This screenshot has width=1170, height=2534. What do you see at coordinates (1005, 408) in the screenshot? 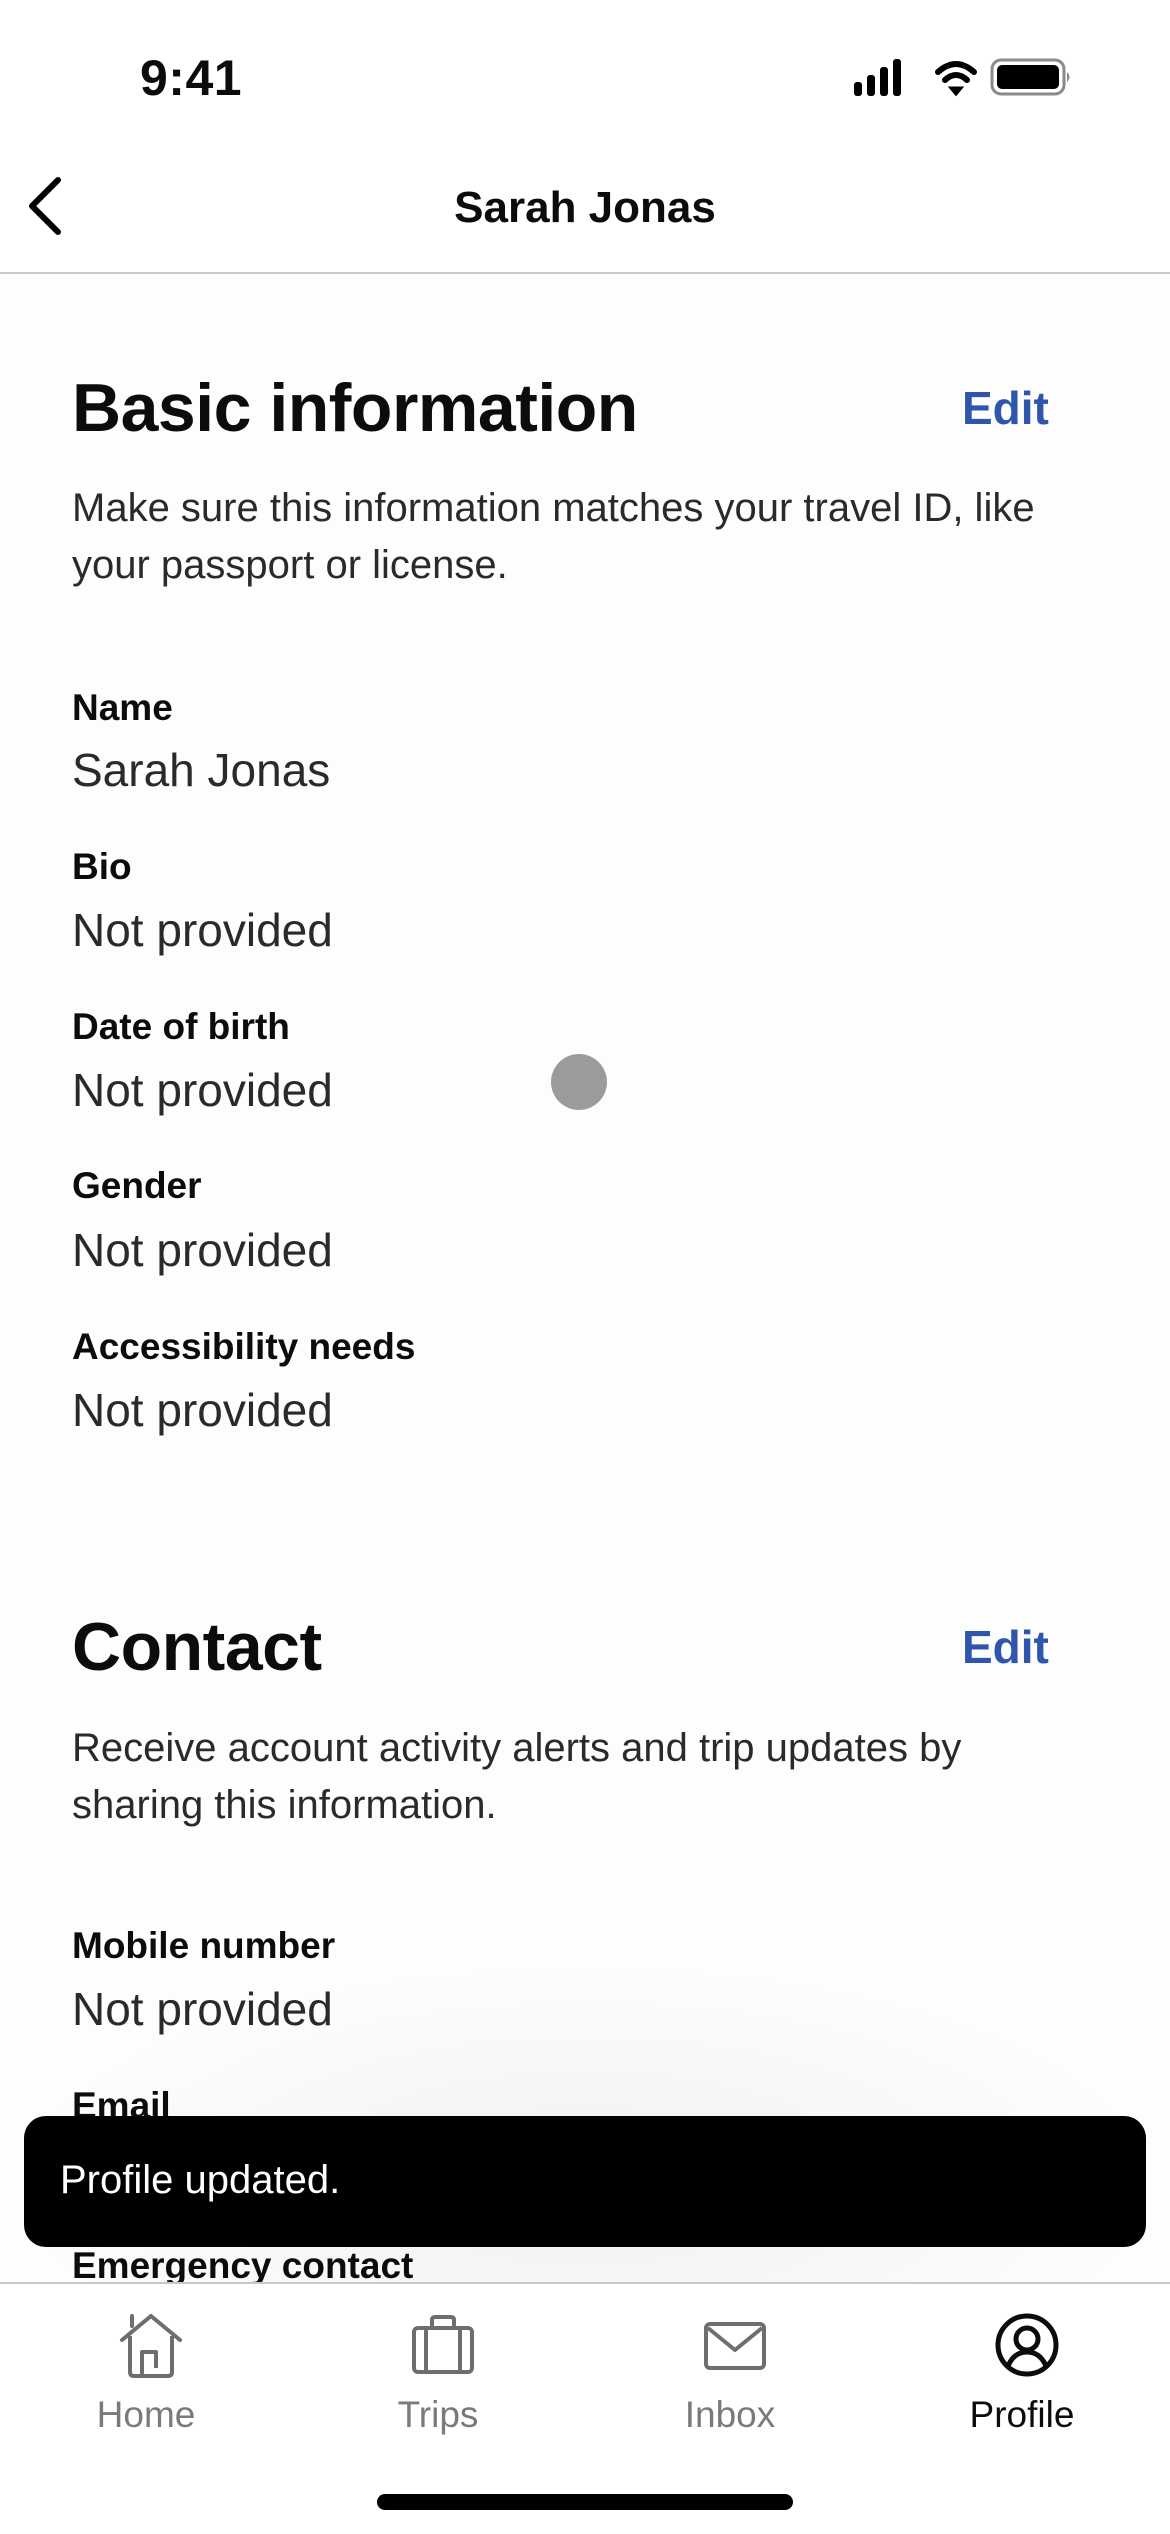
I see `basic-information-edit-button: Edit` at bounding box center [1005, 408].